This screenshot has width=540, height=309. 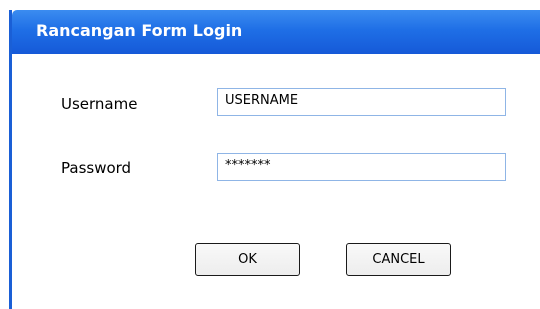 What do you see at coordinates (398, 259) in the screenshot?
I see `cancel-button: CANCEL` at bounding box center [398, 259].